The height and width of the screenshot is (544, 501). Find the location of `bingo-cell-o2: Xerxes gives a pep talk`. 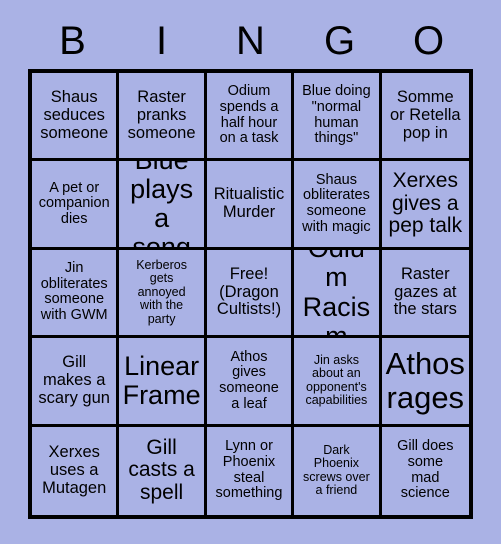

bingo-cell-o2: Xerxes gives a pep talk is located at coordinates (425, 205).